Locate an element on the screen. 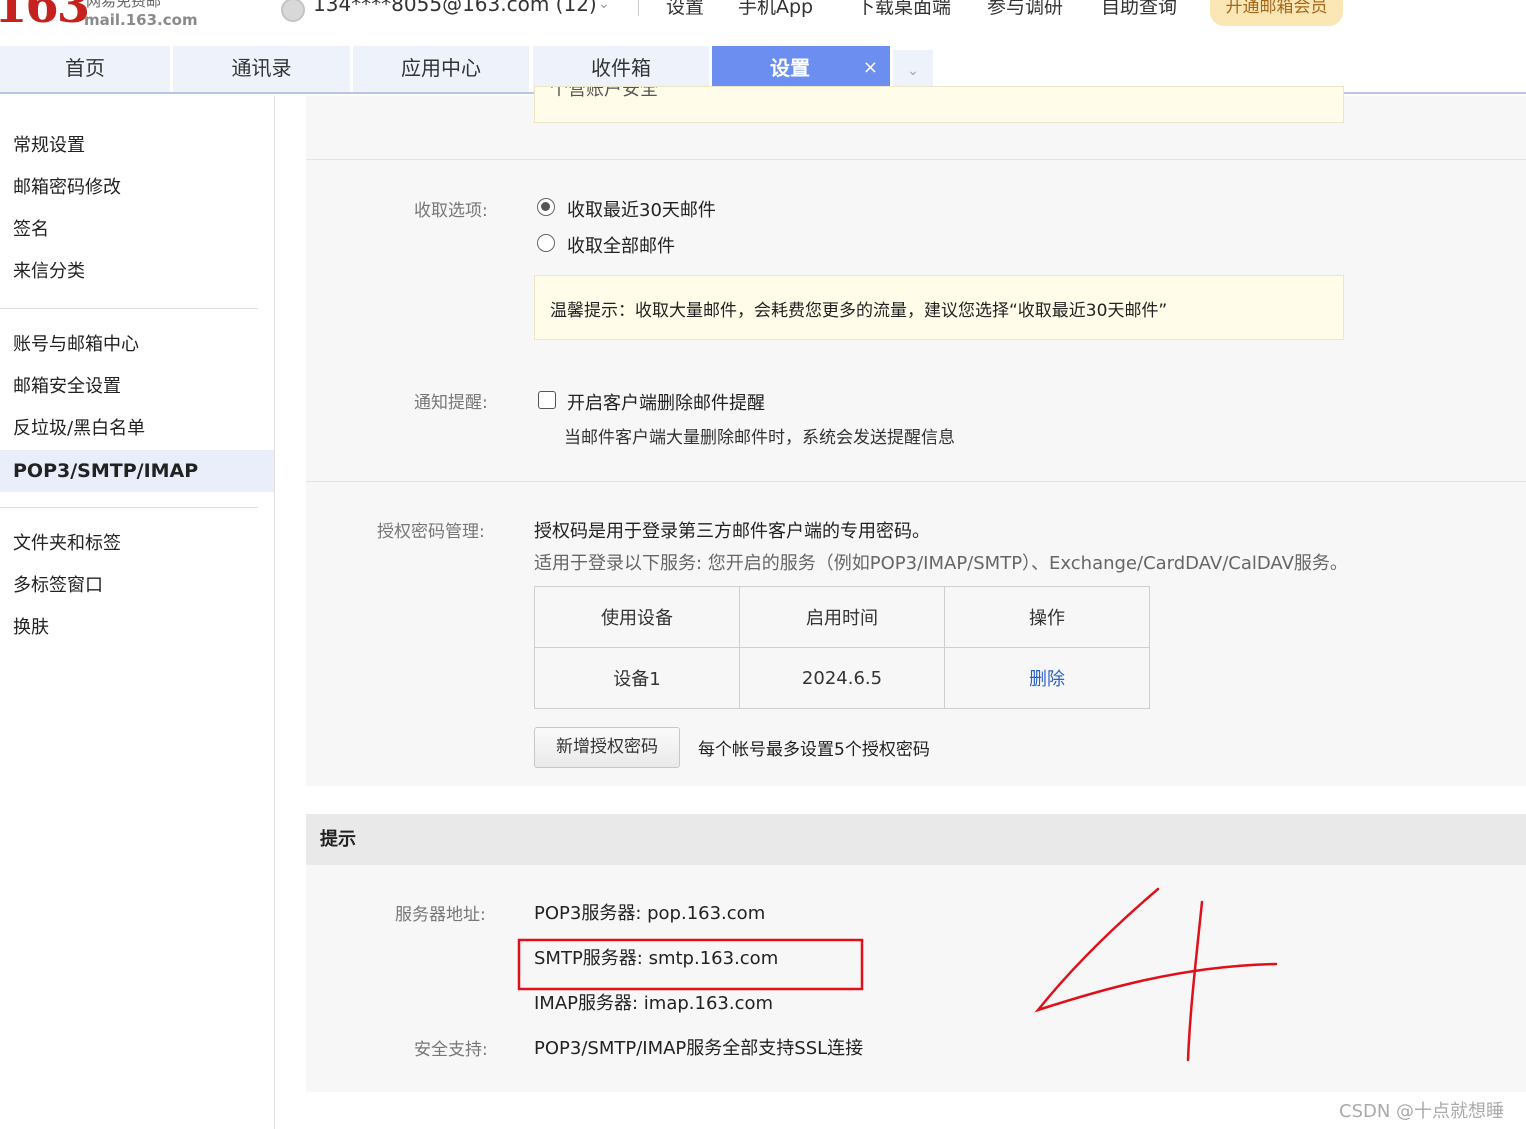  pop3-server: POP3服务器: pop.163.com is located at coordinates (650, 913).